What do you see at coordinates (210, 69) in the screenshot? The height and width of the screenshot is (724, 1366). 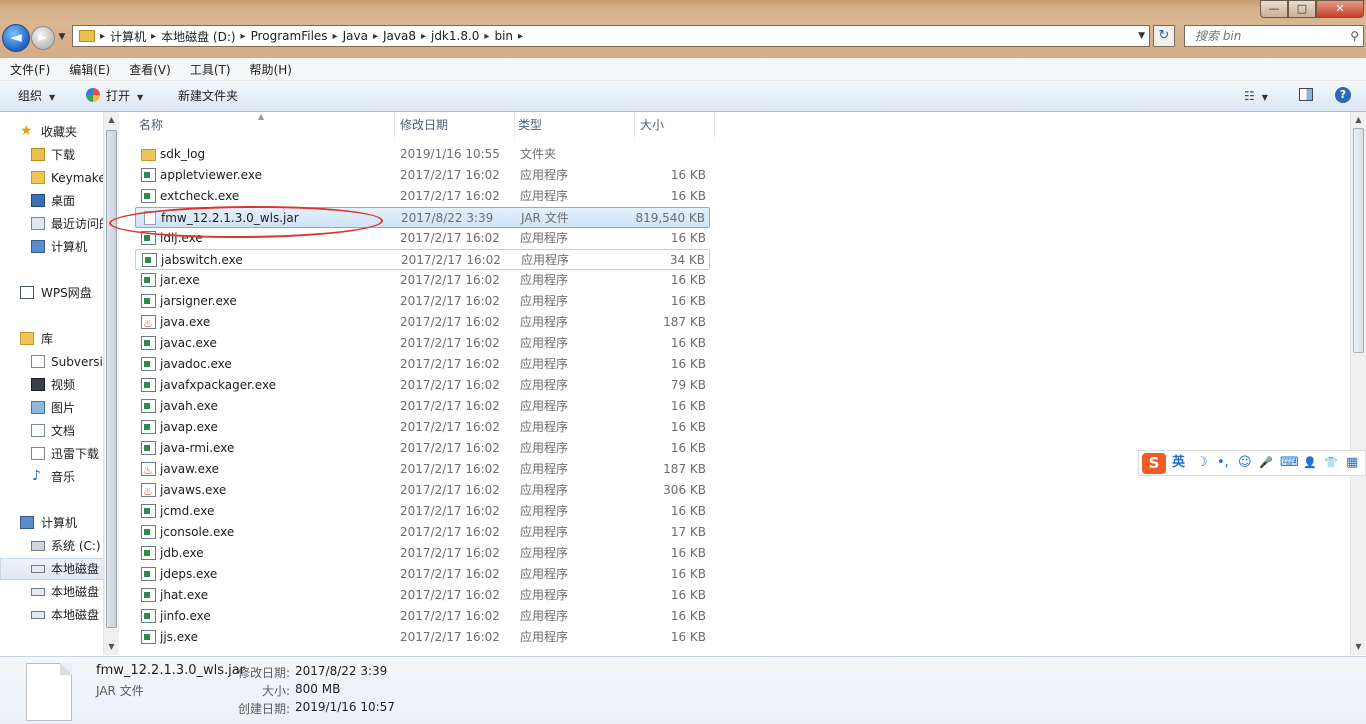 I see `menu-tools: 工具(T)` at bounding box center [210, 69].